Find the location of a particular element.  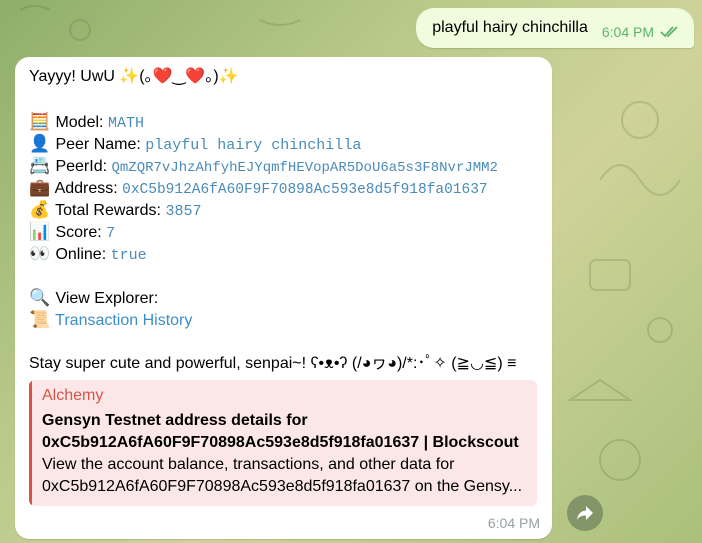

person-icon: 👤 is located at coordinates (40, 143).